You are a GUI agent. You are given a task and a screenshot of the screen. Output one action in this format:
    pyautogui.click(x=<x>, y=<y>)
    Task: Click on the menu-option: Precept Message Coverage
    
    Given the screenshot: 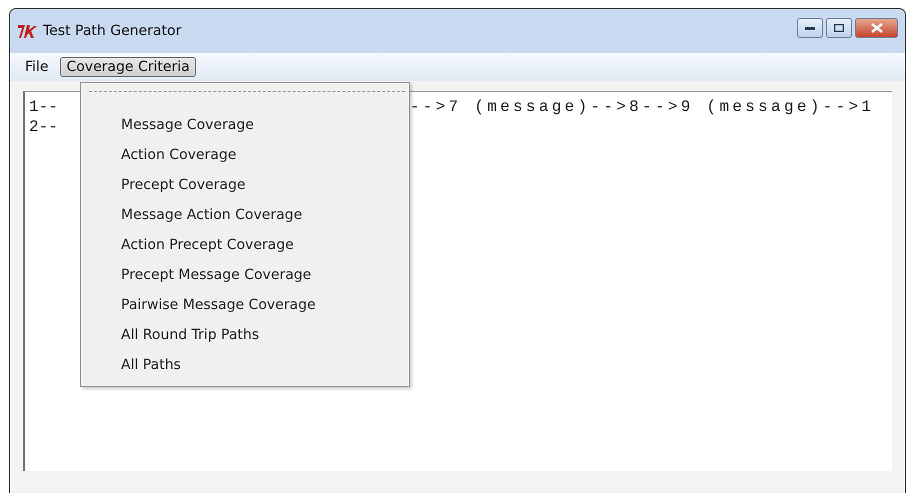 What is the action you would take?
    pyautogui.click(x=263, y=275)
    